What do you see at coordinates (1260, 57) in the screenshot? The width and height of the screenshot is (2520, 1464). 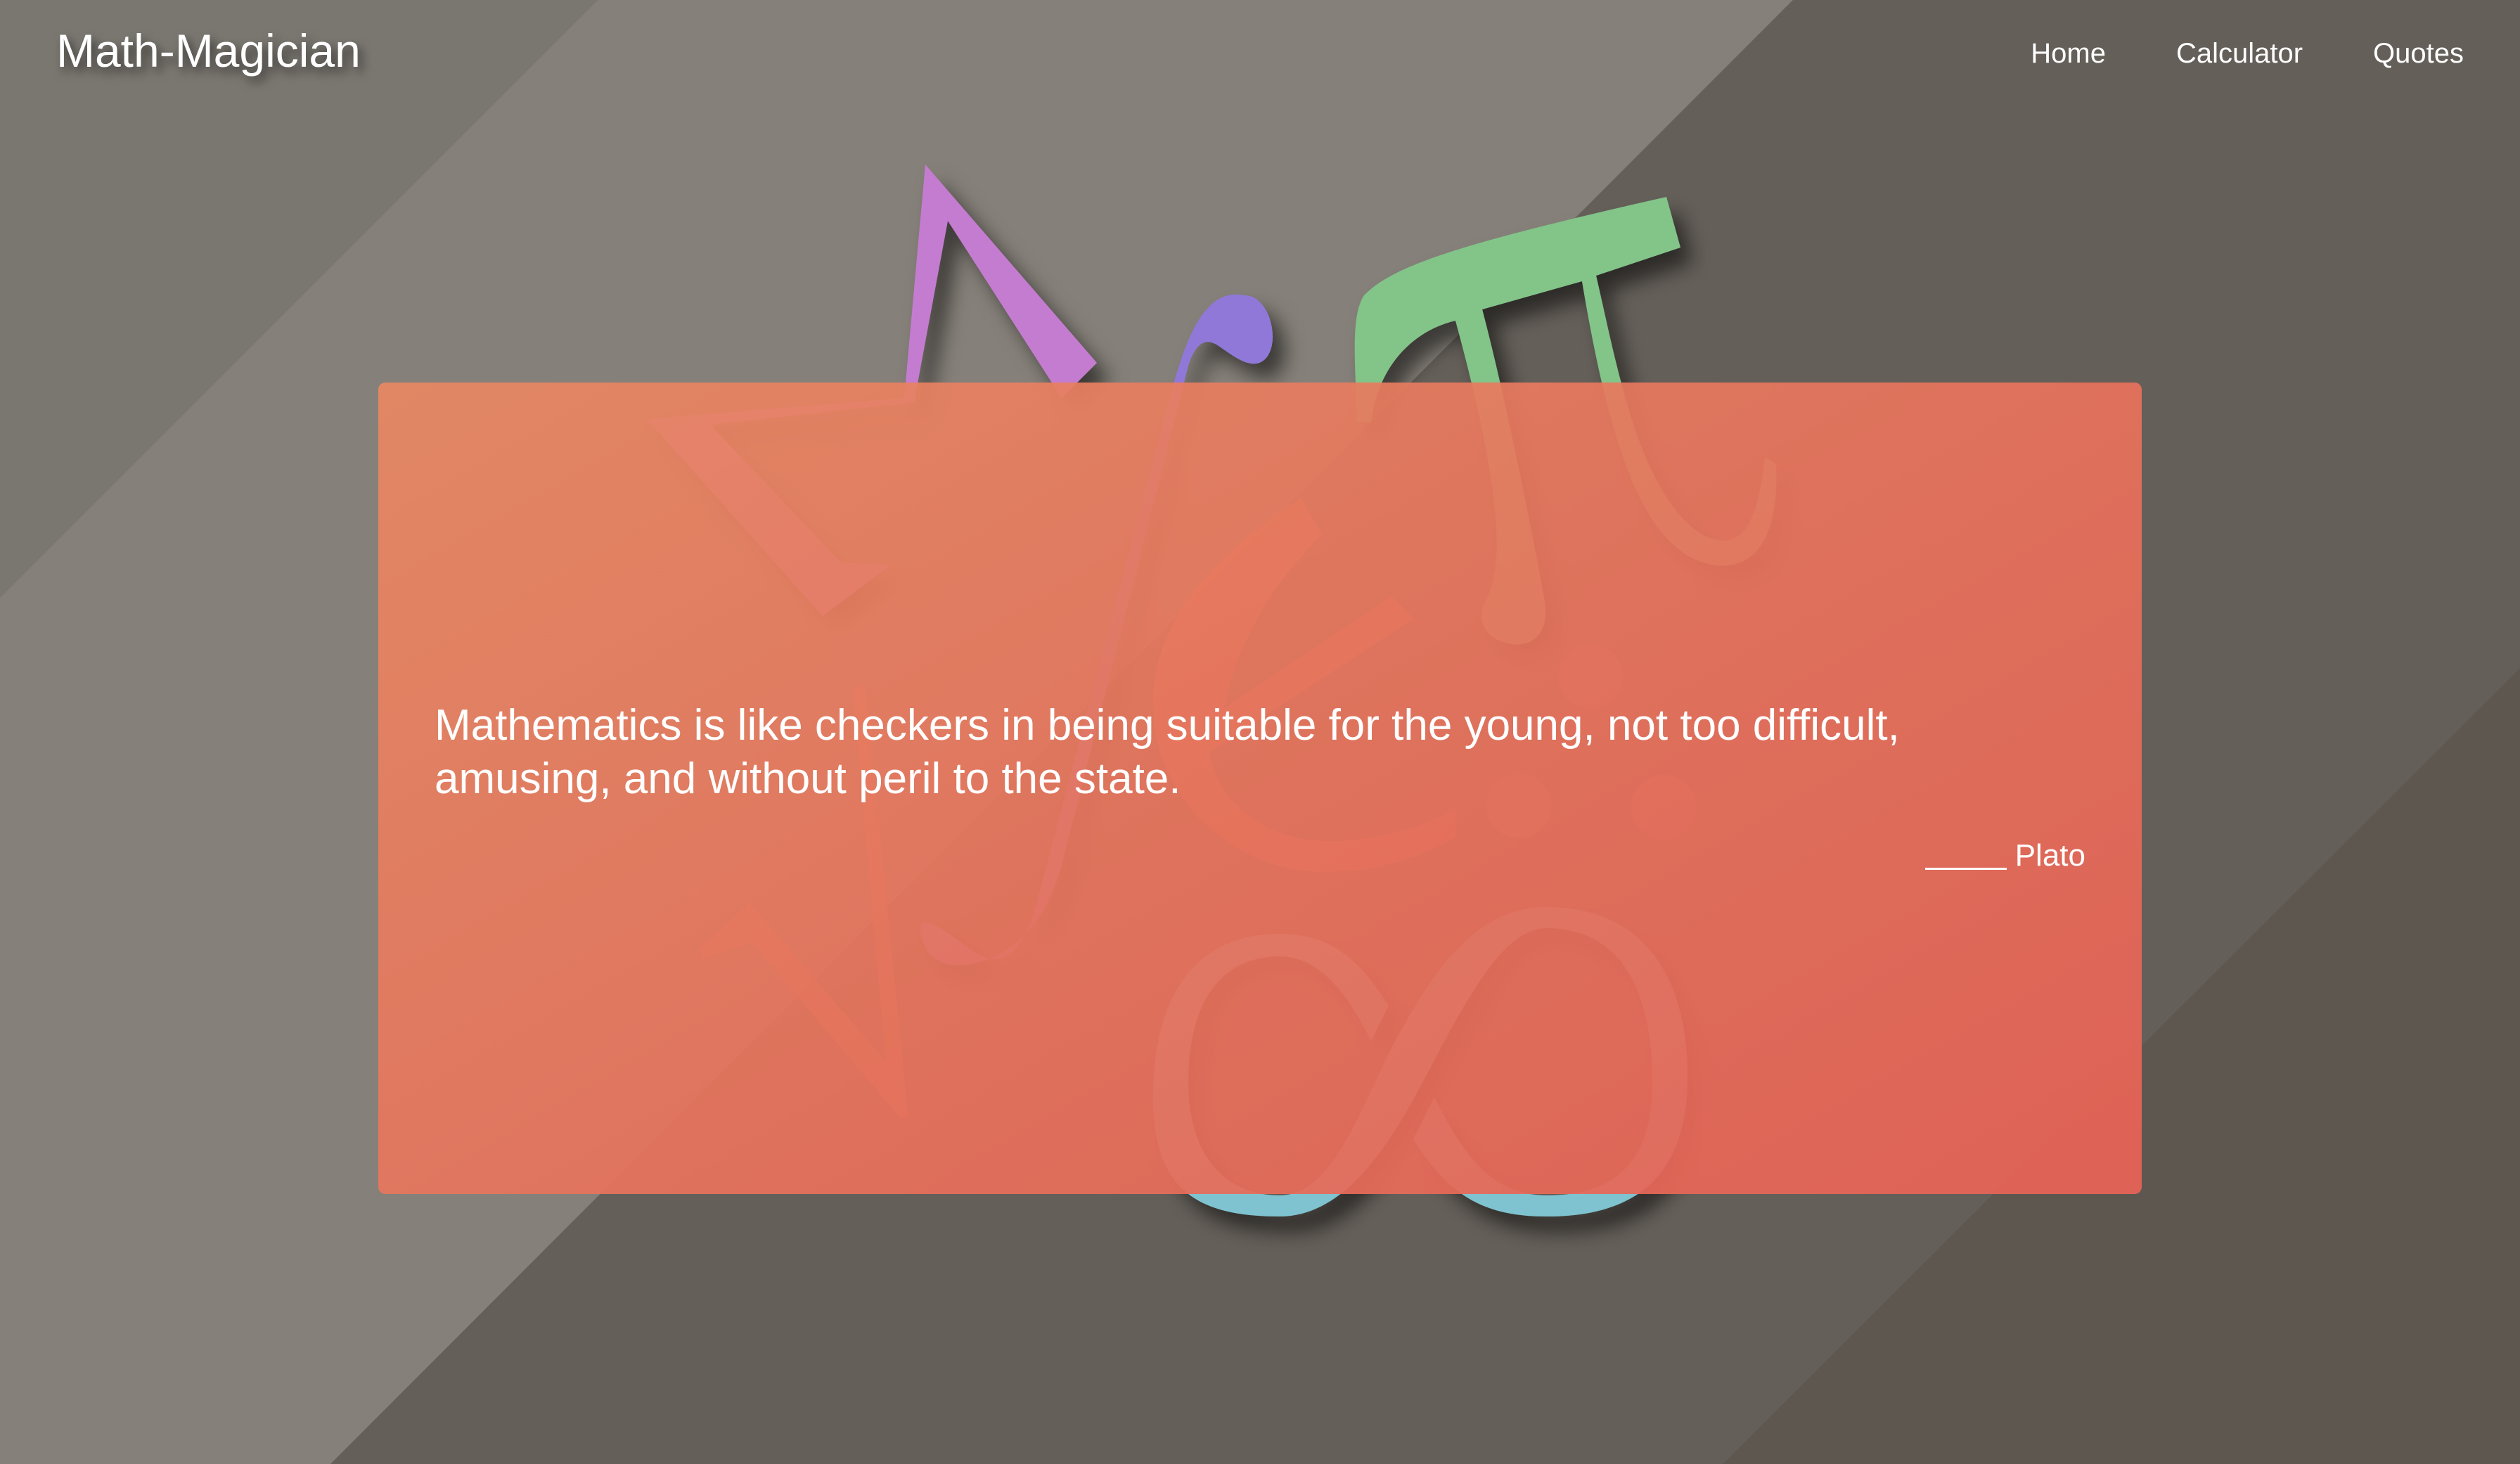 I see `top-navbar: Math-Magician Home Calculator Quotes` at bounding box center [1260, 57].